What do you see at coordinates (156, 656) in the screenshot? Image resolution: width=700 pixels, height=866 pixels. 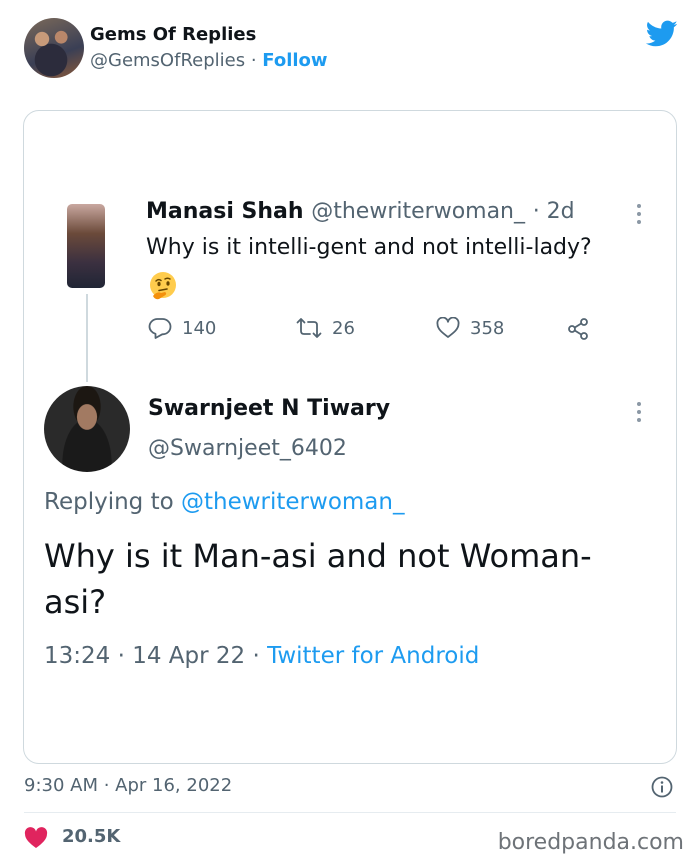 I see `reply-time-date: 13:24 · 14 Apr 22 ·` at bounding box center [156, 656].